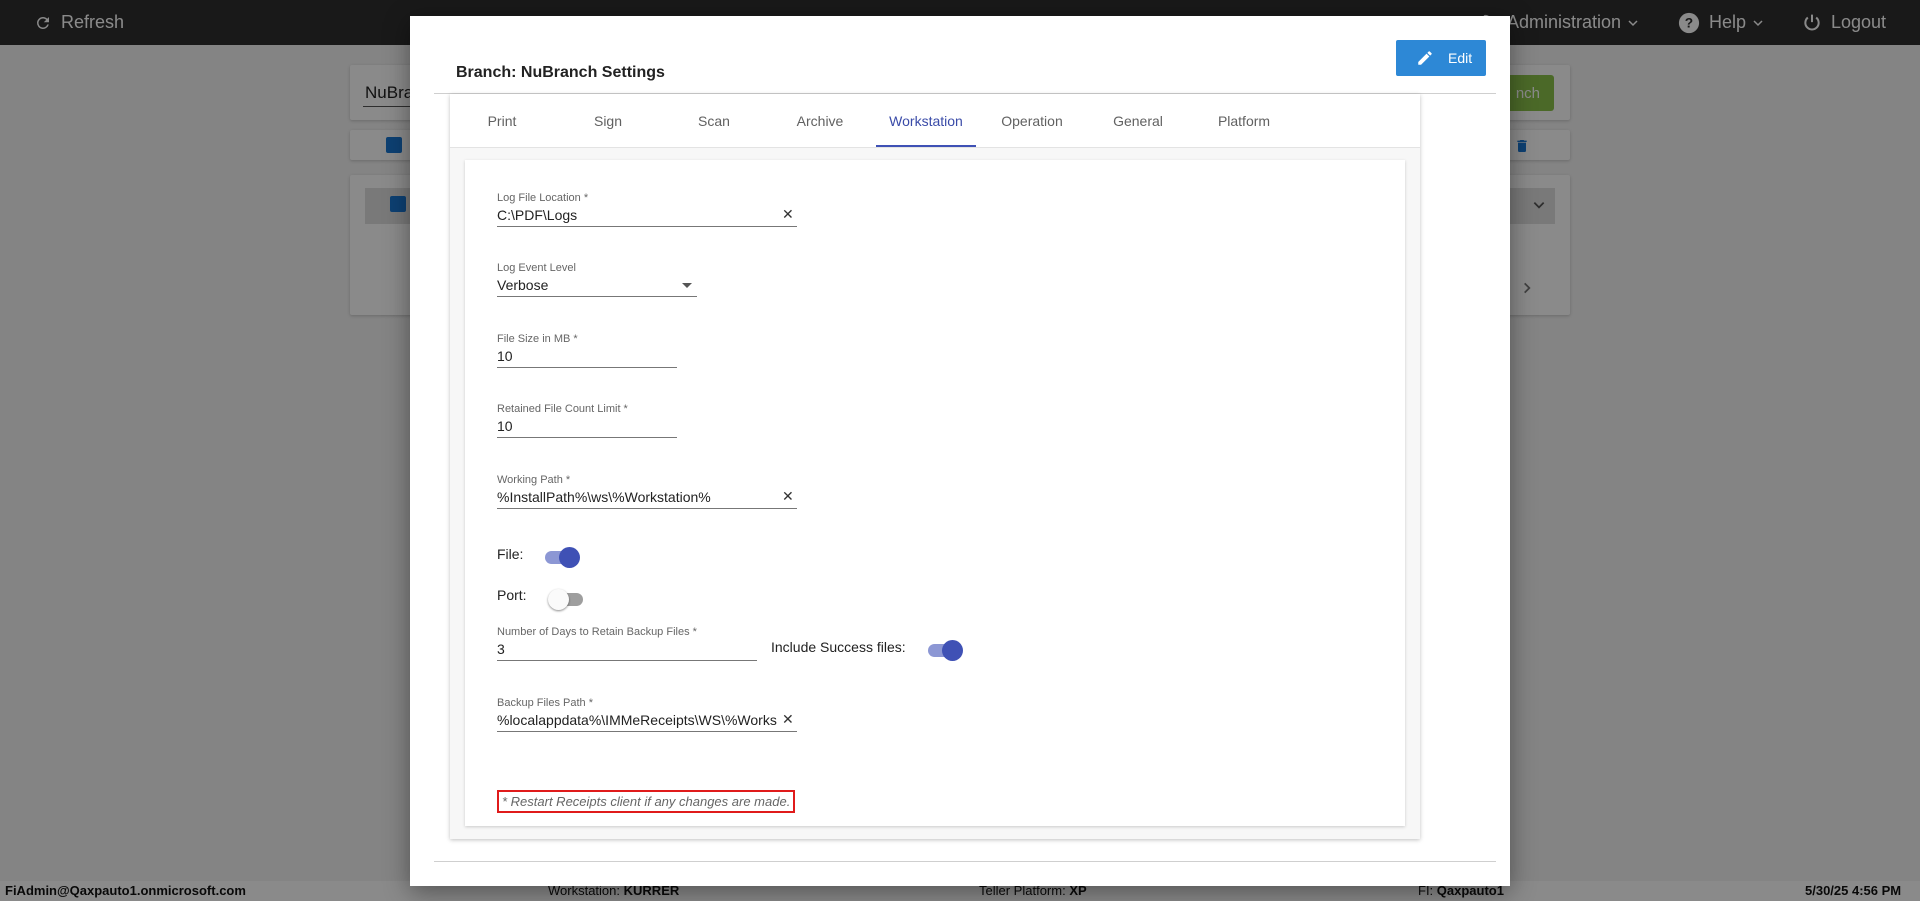  Describe the element at coordinates (714, 121) in the screenshot. I see `tab-scan: Scan` at that location.